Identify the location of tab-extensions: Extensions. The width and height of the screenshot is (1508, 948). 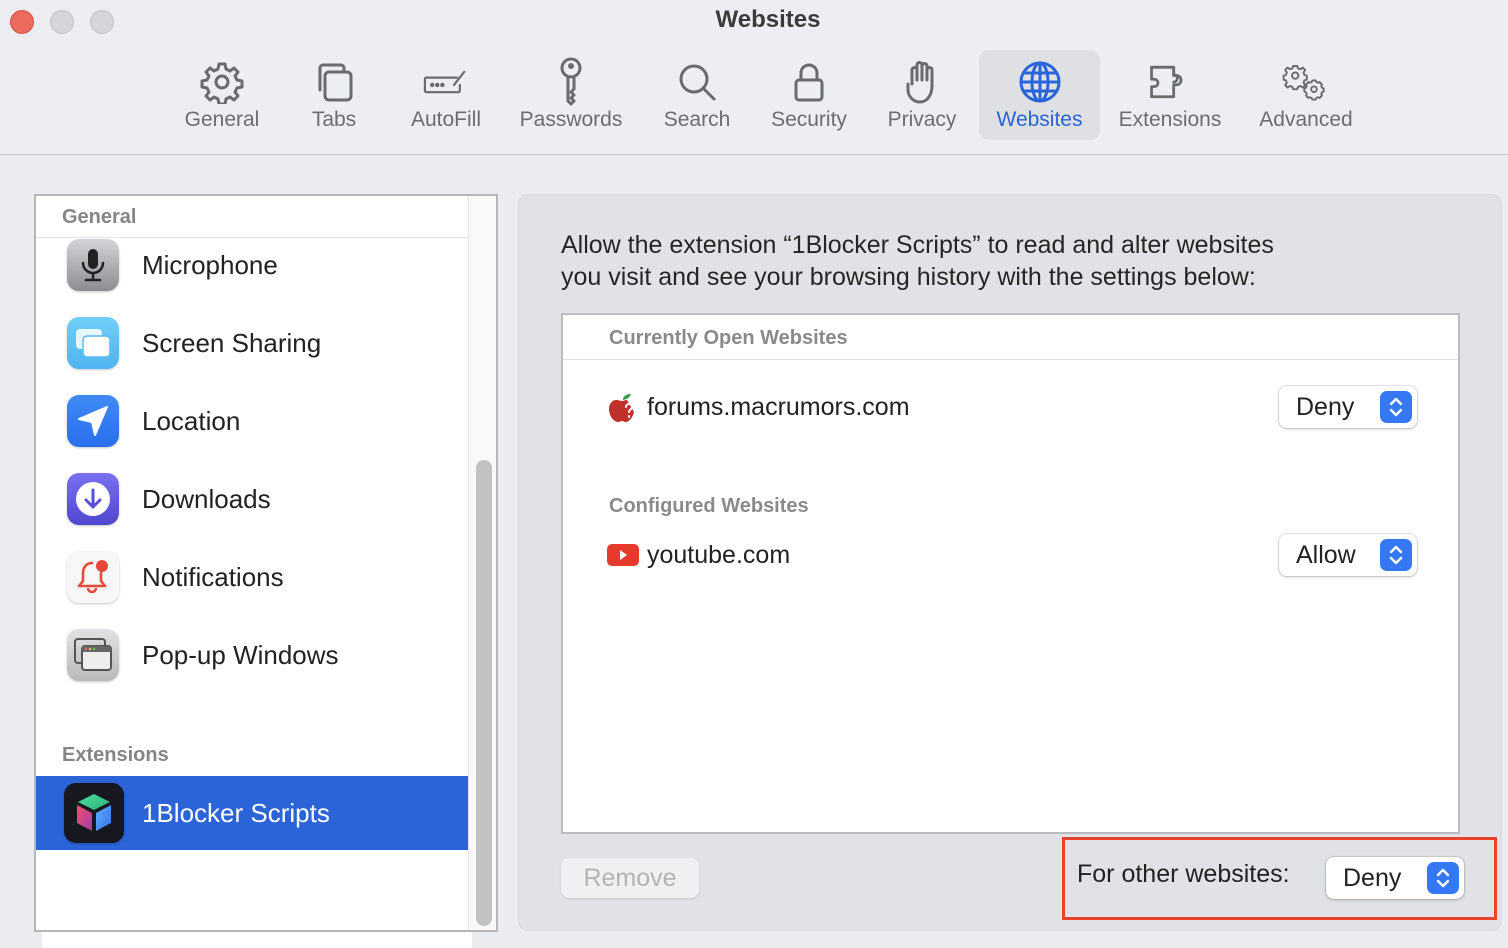
(1170, 95).